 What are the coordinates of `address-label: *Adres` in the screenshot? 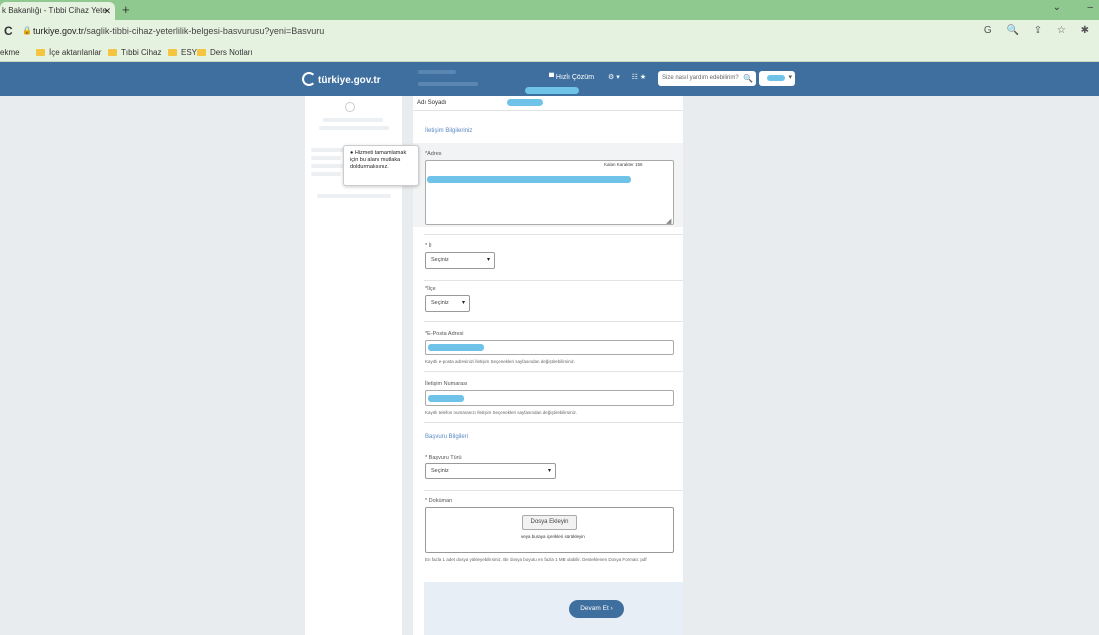 It's located at (433, 154).